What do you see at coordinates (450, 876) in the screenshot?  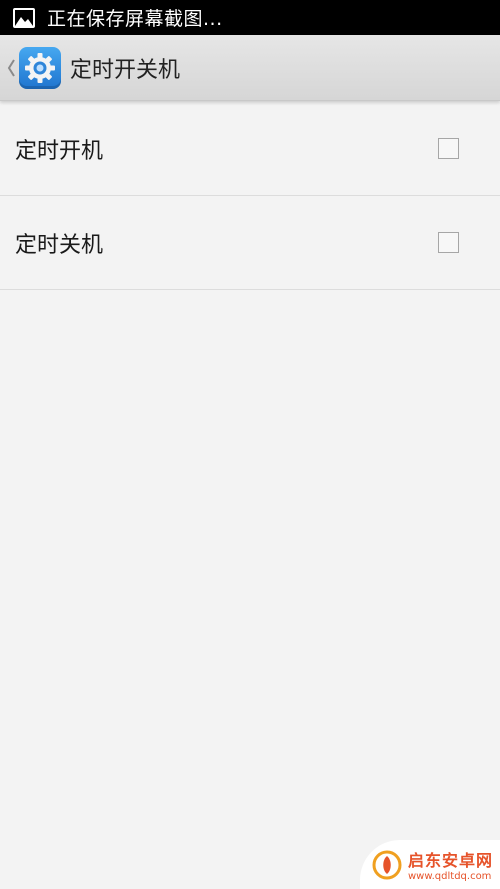 I see `watermark-url: www.qdltdq.com` at bounding box center [450, 876].